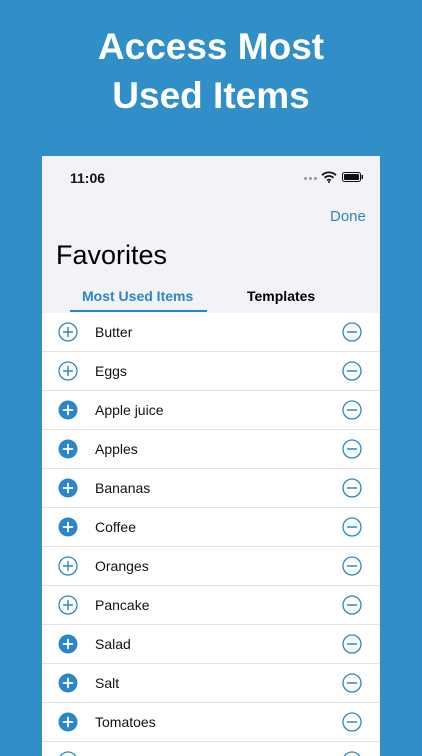  What do you see at coordinates (329, 177) in the screenshot?
I see `wifi-icon` at bounding box center [329, 177].